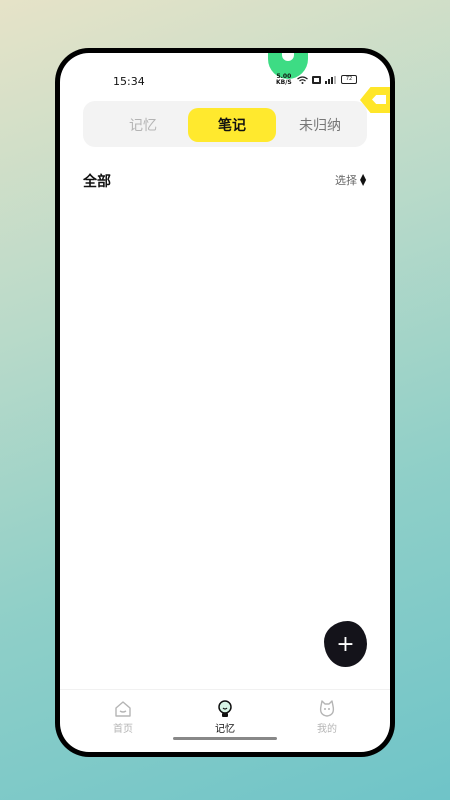 This screenshot has width=450, height=800. Describe the element at coordinates (129, 81) in the screenshot. I see `status-time: 15:34` at that location.